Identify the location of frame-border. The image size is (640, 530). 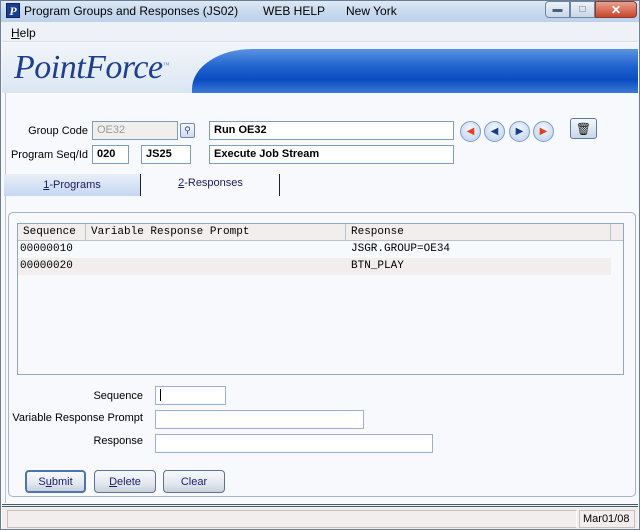
(5, 298).